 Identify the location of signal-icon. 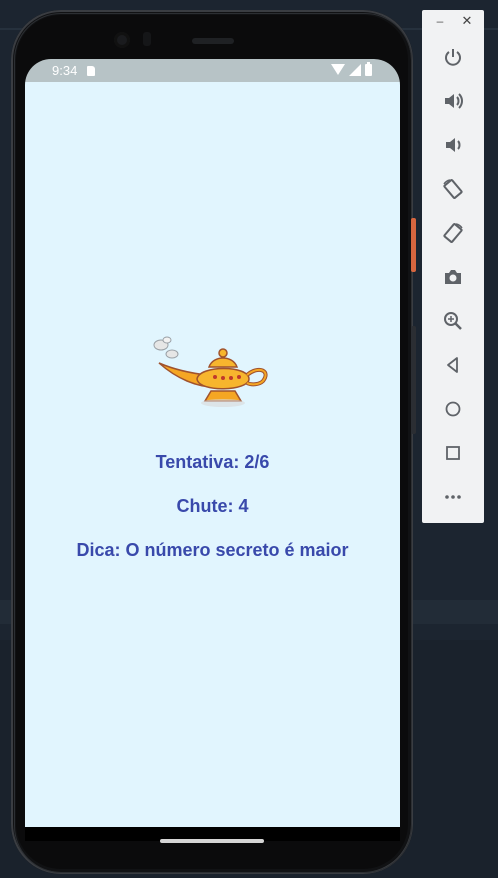
(355, 70).